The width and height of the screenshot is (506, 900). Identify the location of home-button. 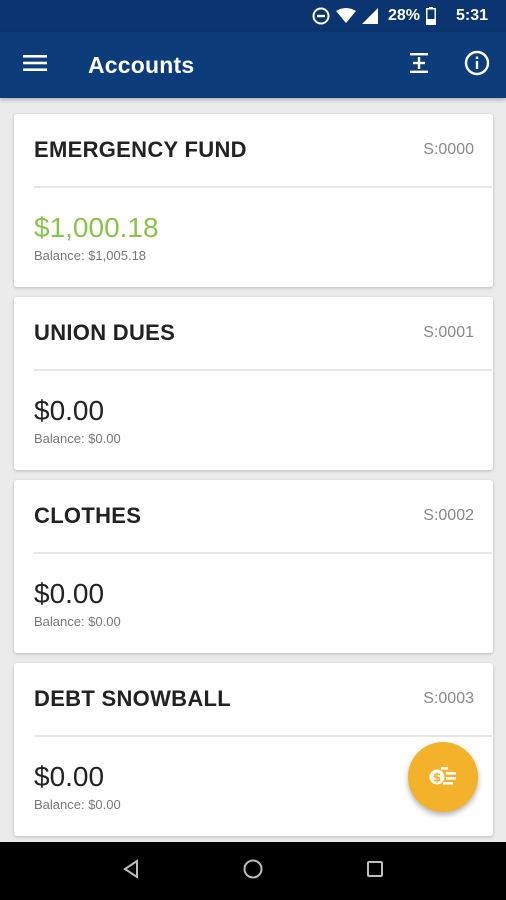
(253, 871).